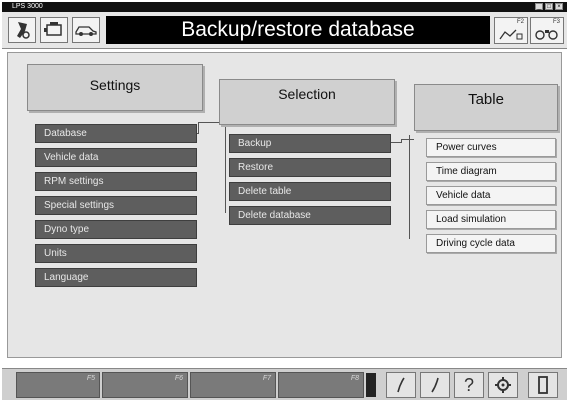 This screenshot has width=569, height=401. What do you see at coordinates (491, 171) in the screenshot?
I see `table-item-time-diagram: Time diagram` at bounding box center [491, 171].